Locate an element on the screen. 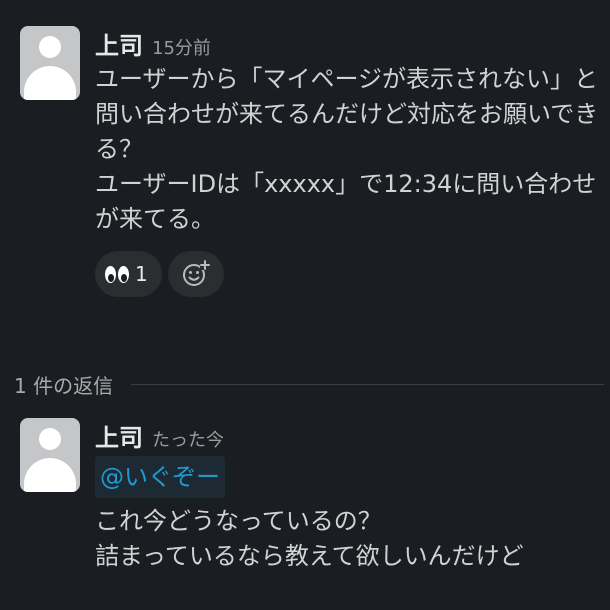 The width and height of the screenshot is (610, 610). thread-reply-divider: 1 件の返信 is located at coordinates (309, 384).